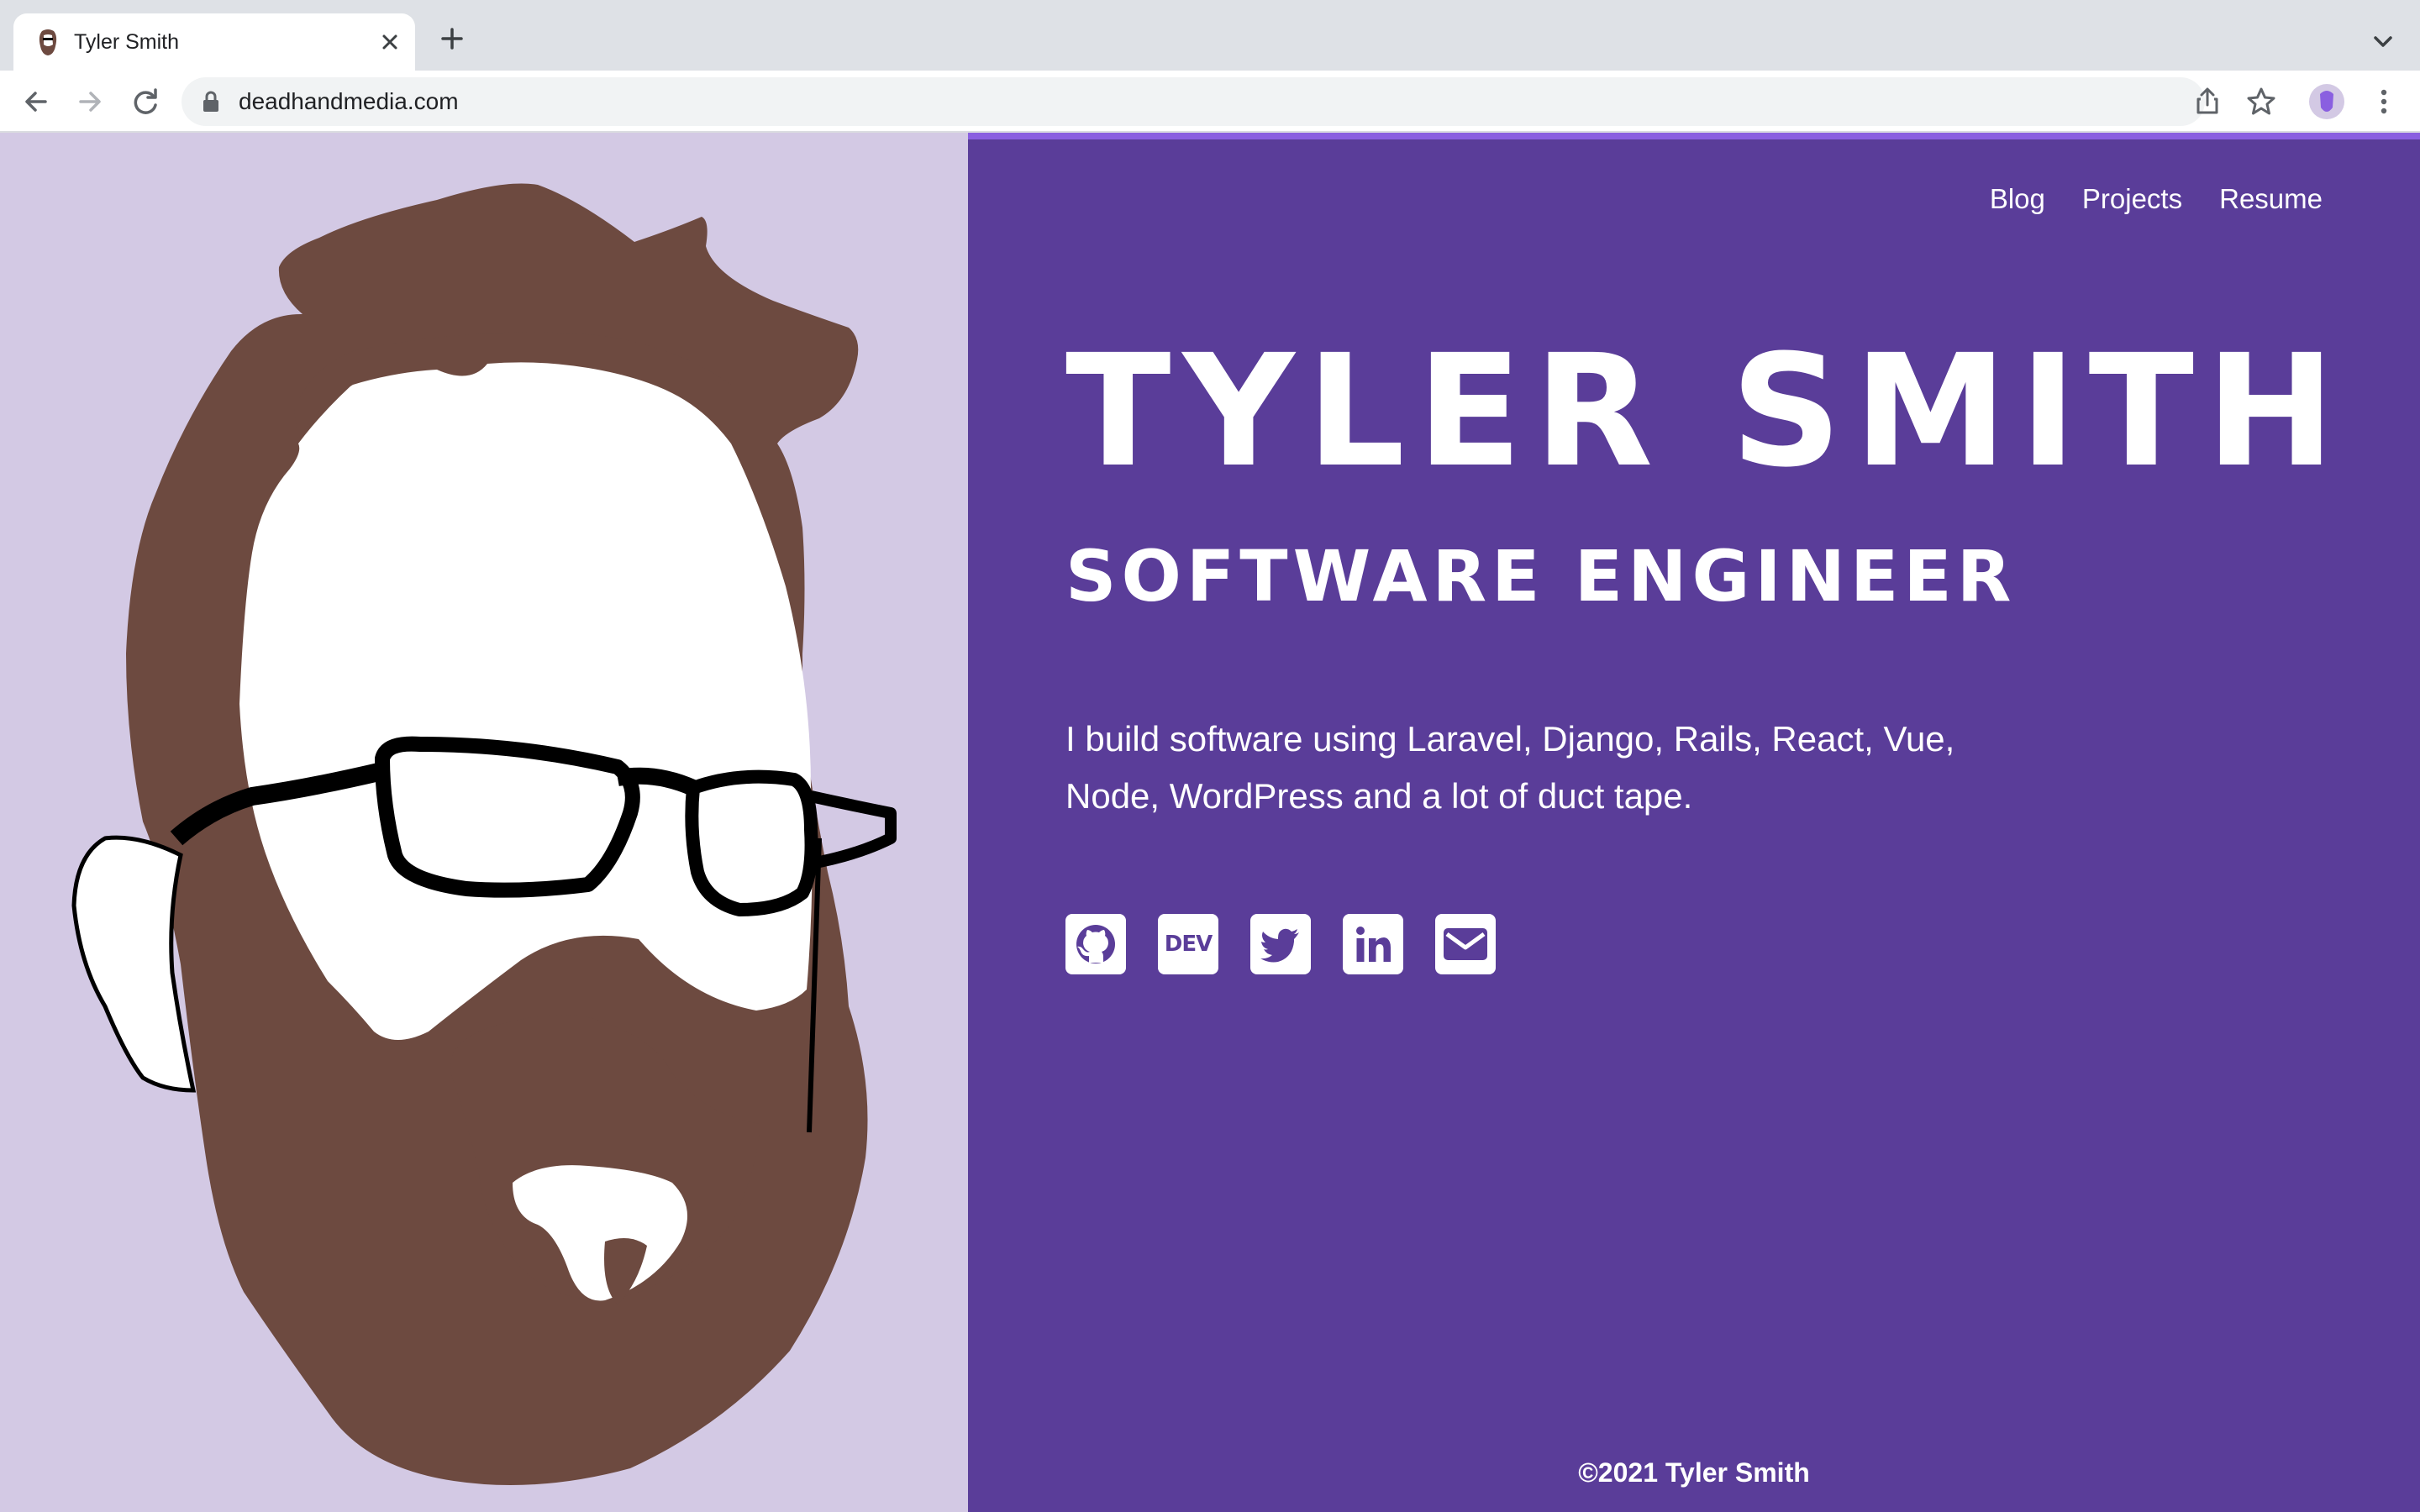  I want to click on ear-shape, so click(134, 964).